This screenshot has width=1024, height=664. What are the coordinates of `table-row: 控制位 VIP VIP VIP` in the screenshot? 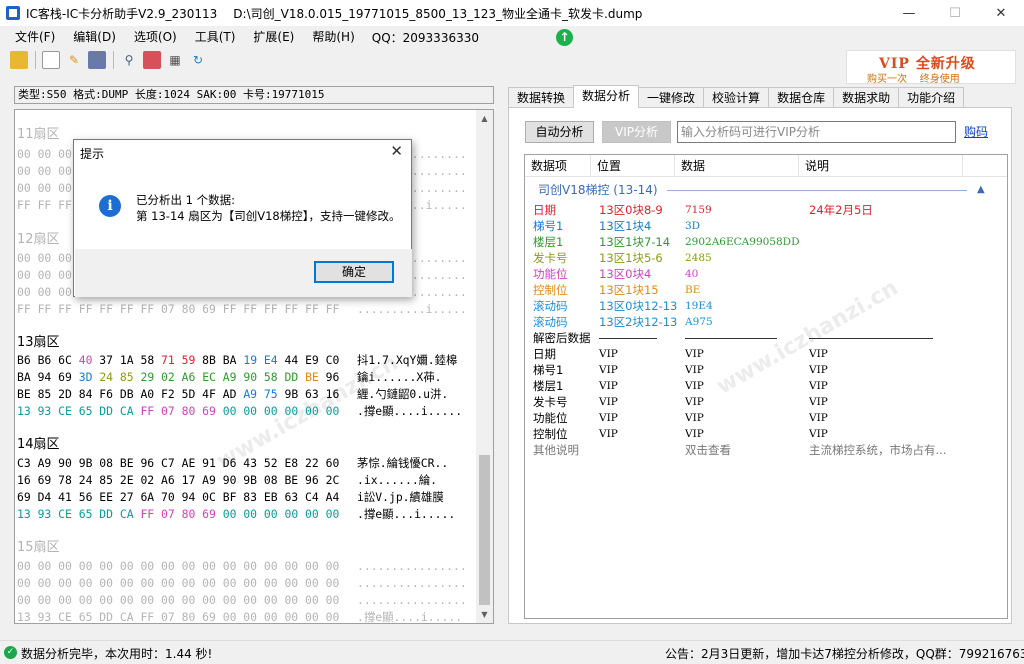 It's located at (766, 434).